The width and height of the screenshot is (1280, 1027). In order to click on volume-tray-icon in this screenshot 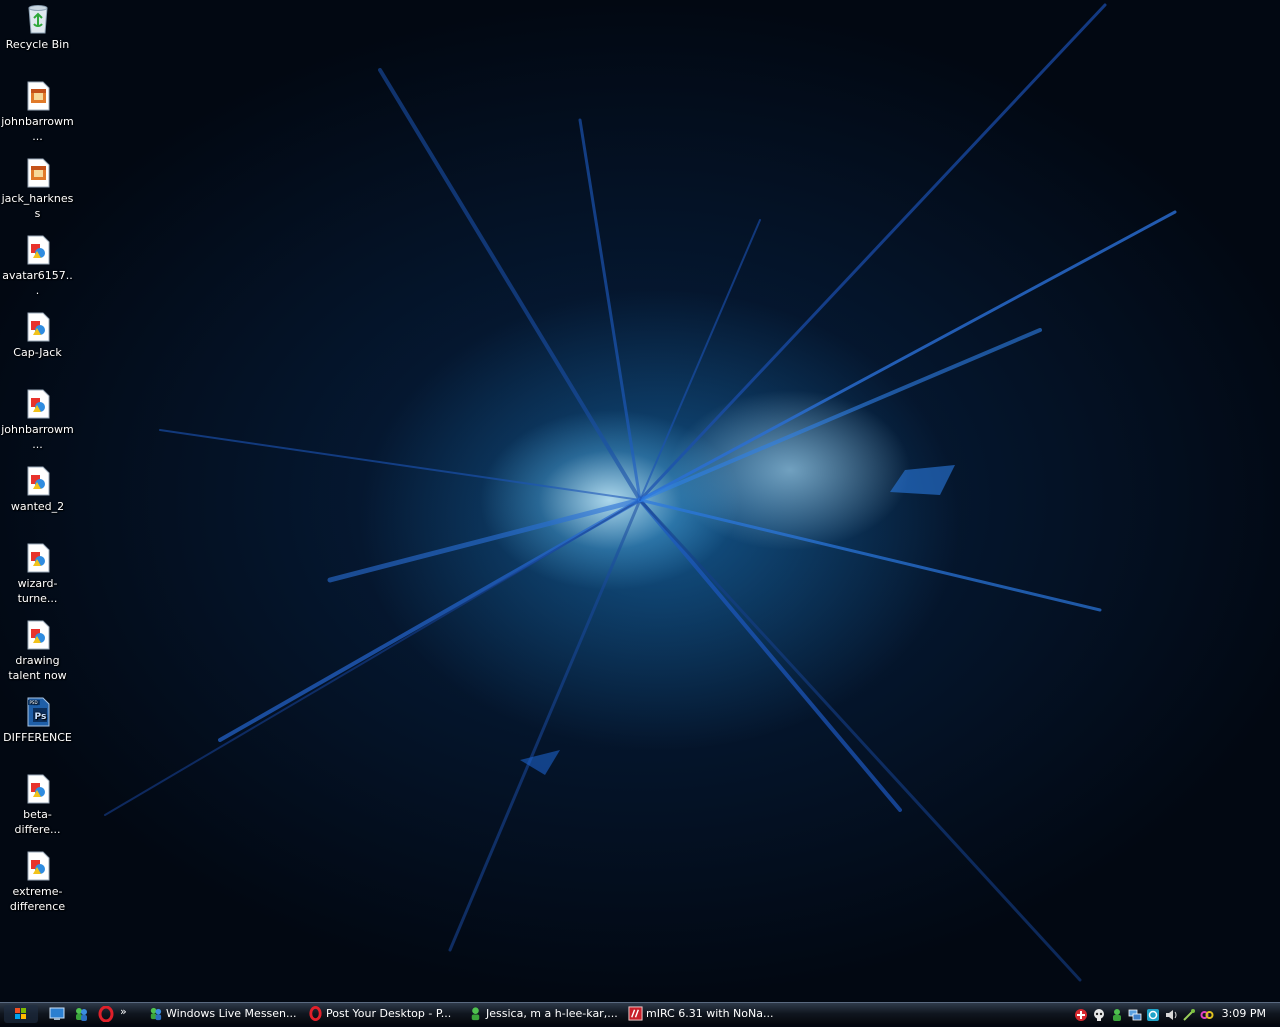, I will do `click(1171, 1014)`.